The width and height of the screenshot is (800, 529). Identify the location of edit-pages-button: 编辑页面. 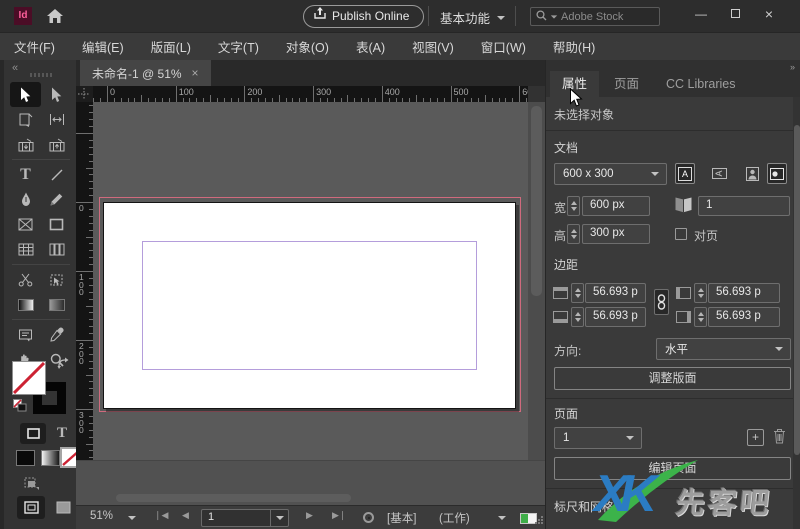
(672, 468).